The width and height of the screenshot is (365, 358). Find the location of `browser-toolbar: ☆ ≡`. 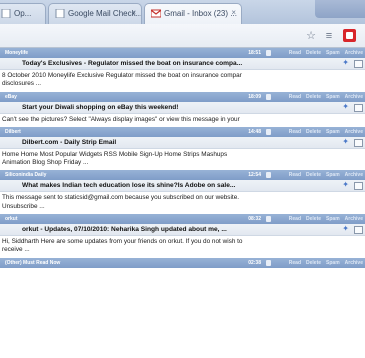

browser-toolbar: ☆ ≡ is located at coordinates (182, 36).